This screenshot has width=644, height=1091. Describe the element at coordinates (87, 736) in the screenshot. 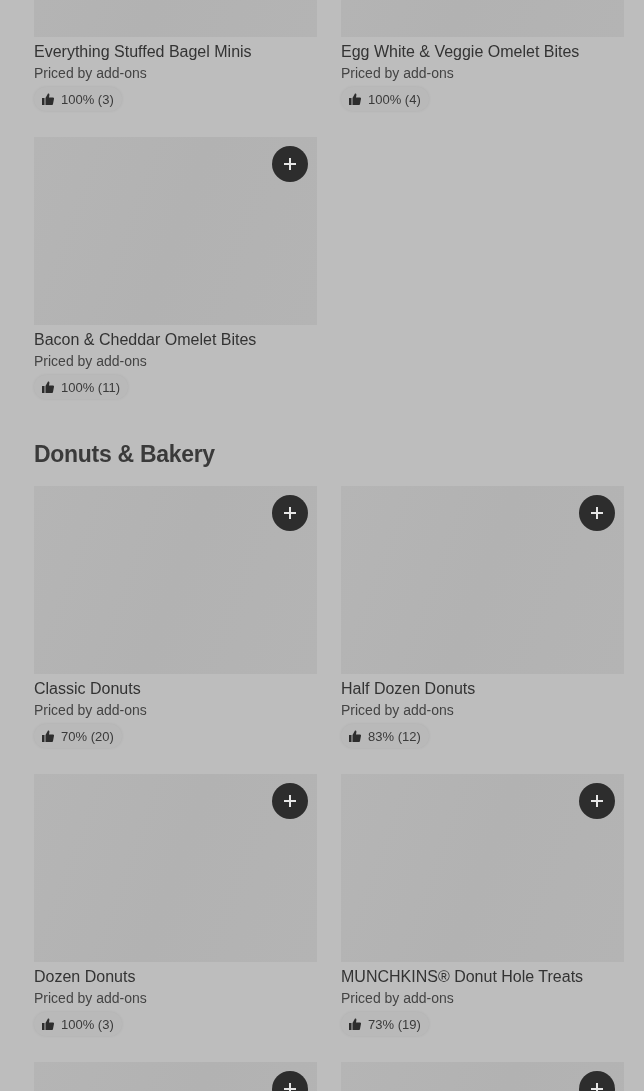

I see `rating-text: 70% (20)` at that location.